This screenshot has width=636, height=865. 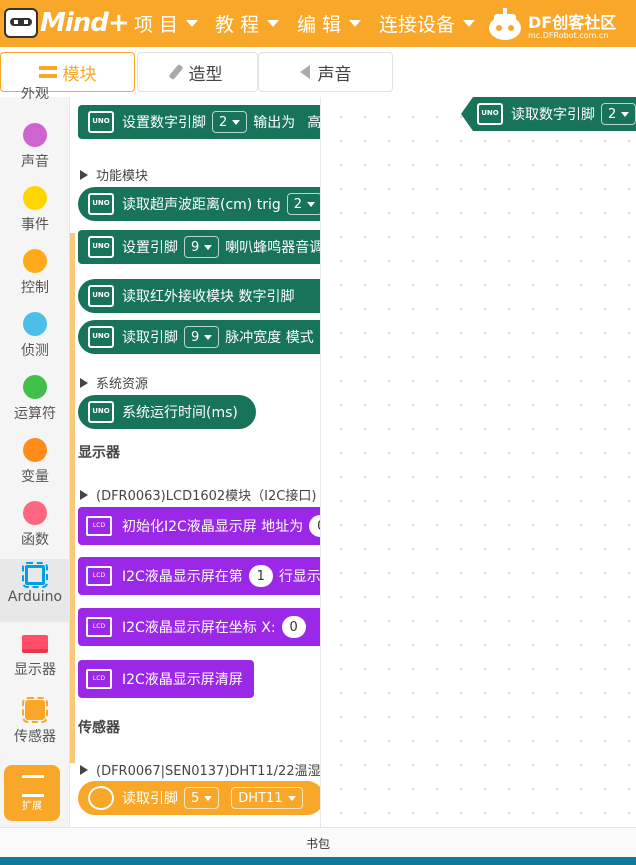 What do you see at coordinates (273, 248) in the screenshot?
I see `block-text-2: 喇叭蜂鸣器音调` at bounding box center [273, 248].